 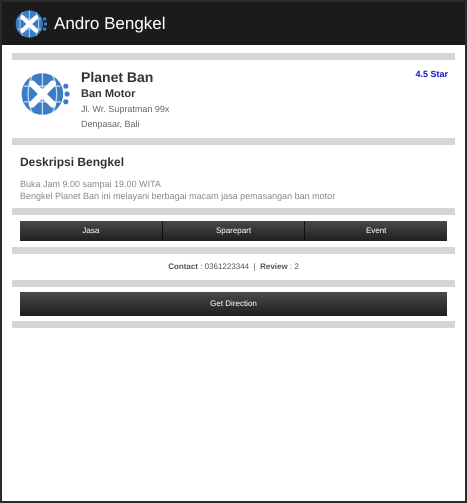 I want to click on description-text: Bengkel Planet Ban ini melayani berbagai macam jasa pemasangan ban motor, so click(x=178, y=196).